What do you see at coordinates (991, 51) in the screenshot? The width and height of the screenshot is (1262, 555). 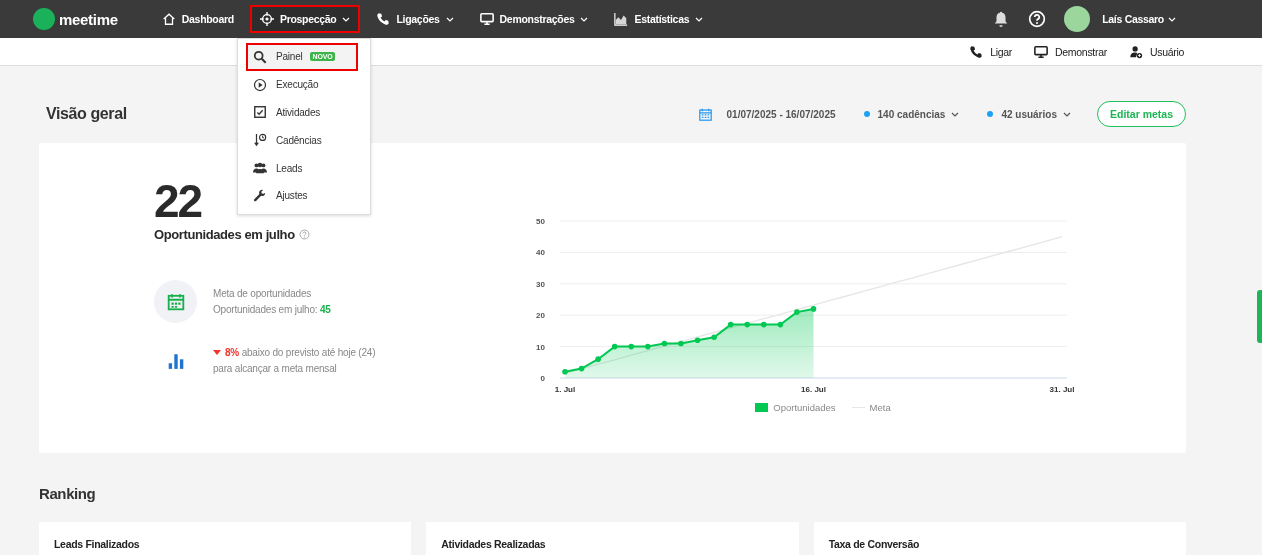 I see `quick-action: Ligar` at bounding box center [991, 51].